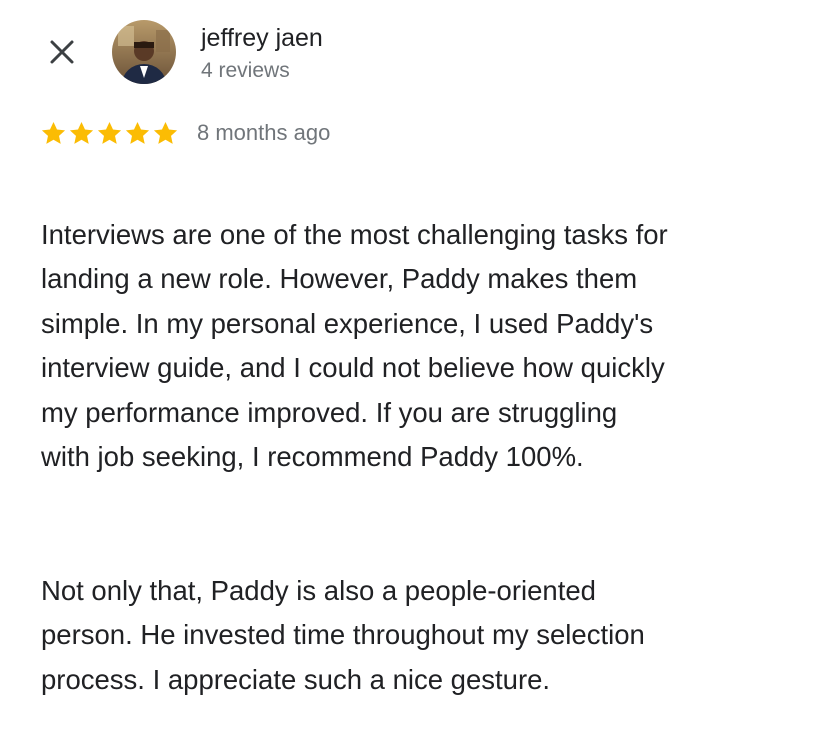 This screenshot has height=747, width=828. I want to click on author-review-count: 4 reviews, so click(245, 70).